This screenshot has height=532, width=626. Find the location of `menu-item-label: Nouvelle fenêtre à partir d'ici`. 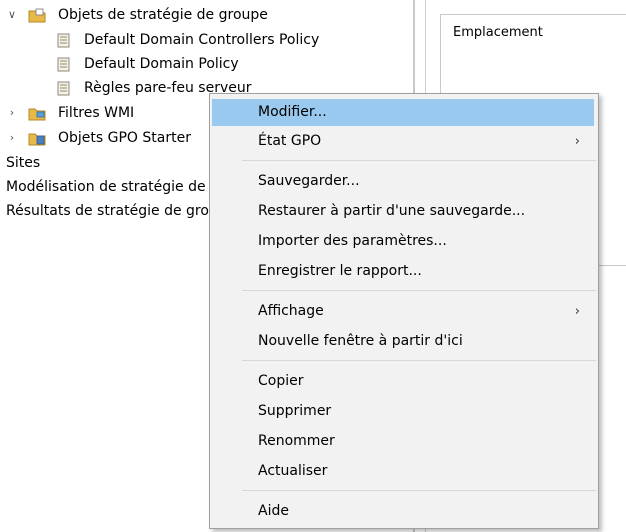

menu-item-label: Nouvelle fenêtre à partir d'ici is located at coordinates (360, 341).